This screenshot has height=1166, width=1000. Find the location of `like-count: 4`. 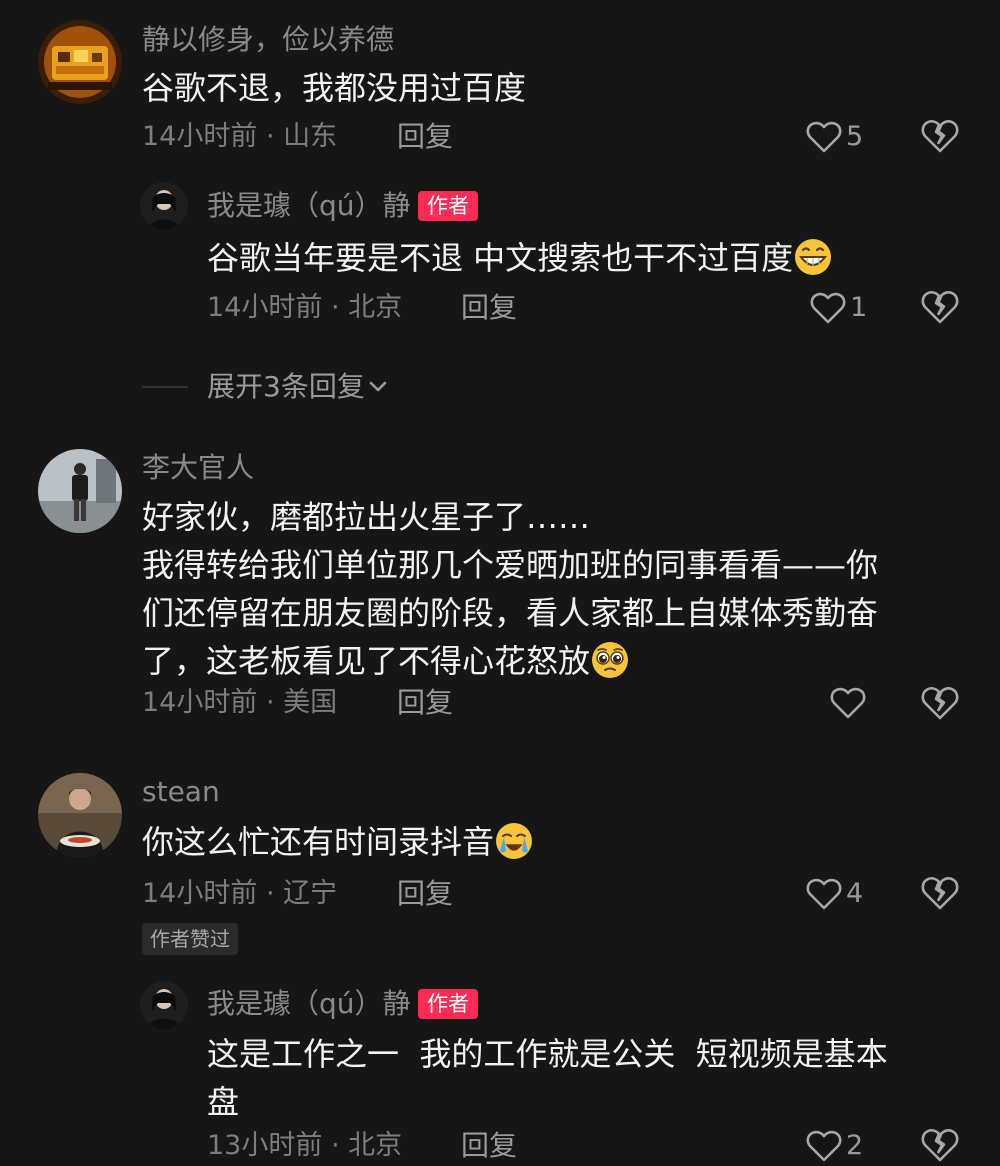

like-count: 4 is located at coordinates (855, 893).